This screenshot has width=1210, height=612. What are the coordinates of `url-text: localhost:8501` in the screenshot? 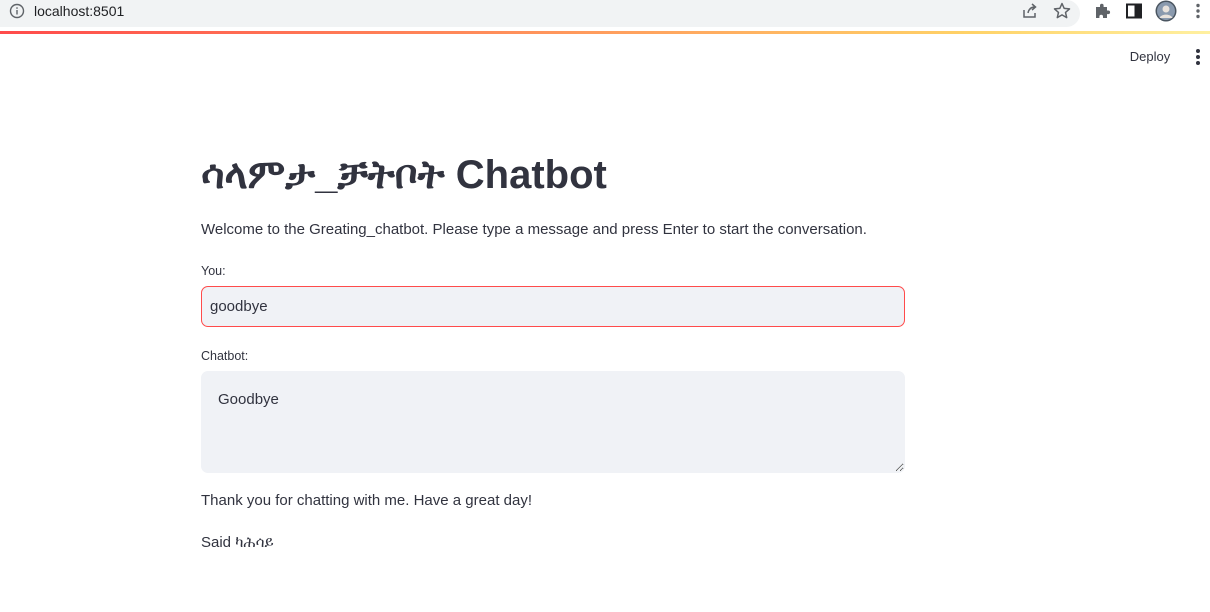 It's located at (79, 11).